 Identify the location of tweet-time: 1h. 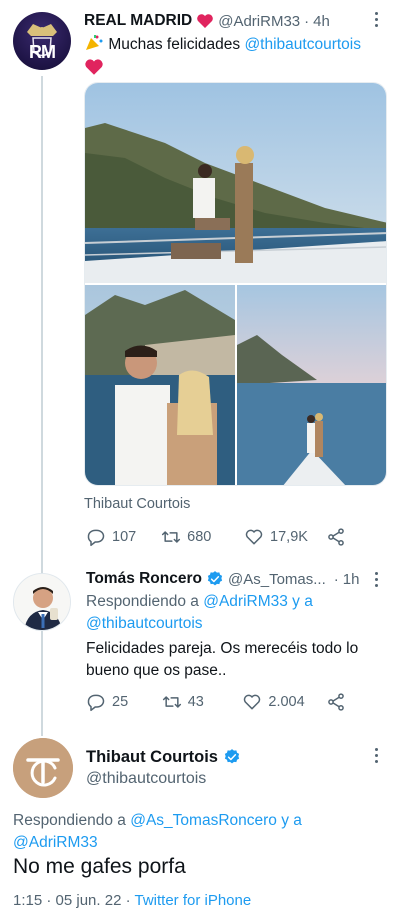
(351, 579).